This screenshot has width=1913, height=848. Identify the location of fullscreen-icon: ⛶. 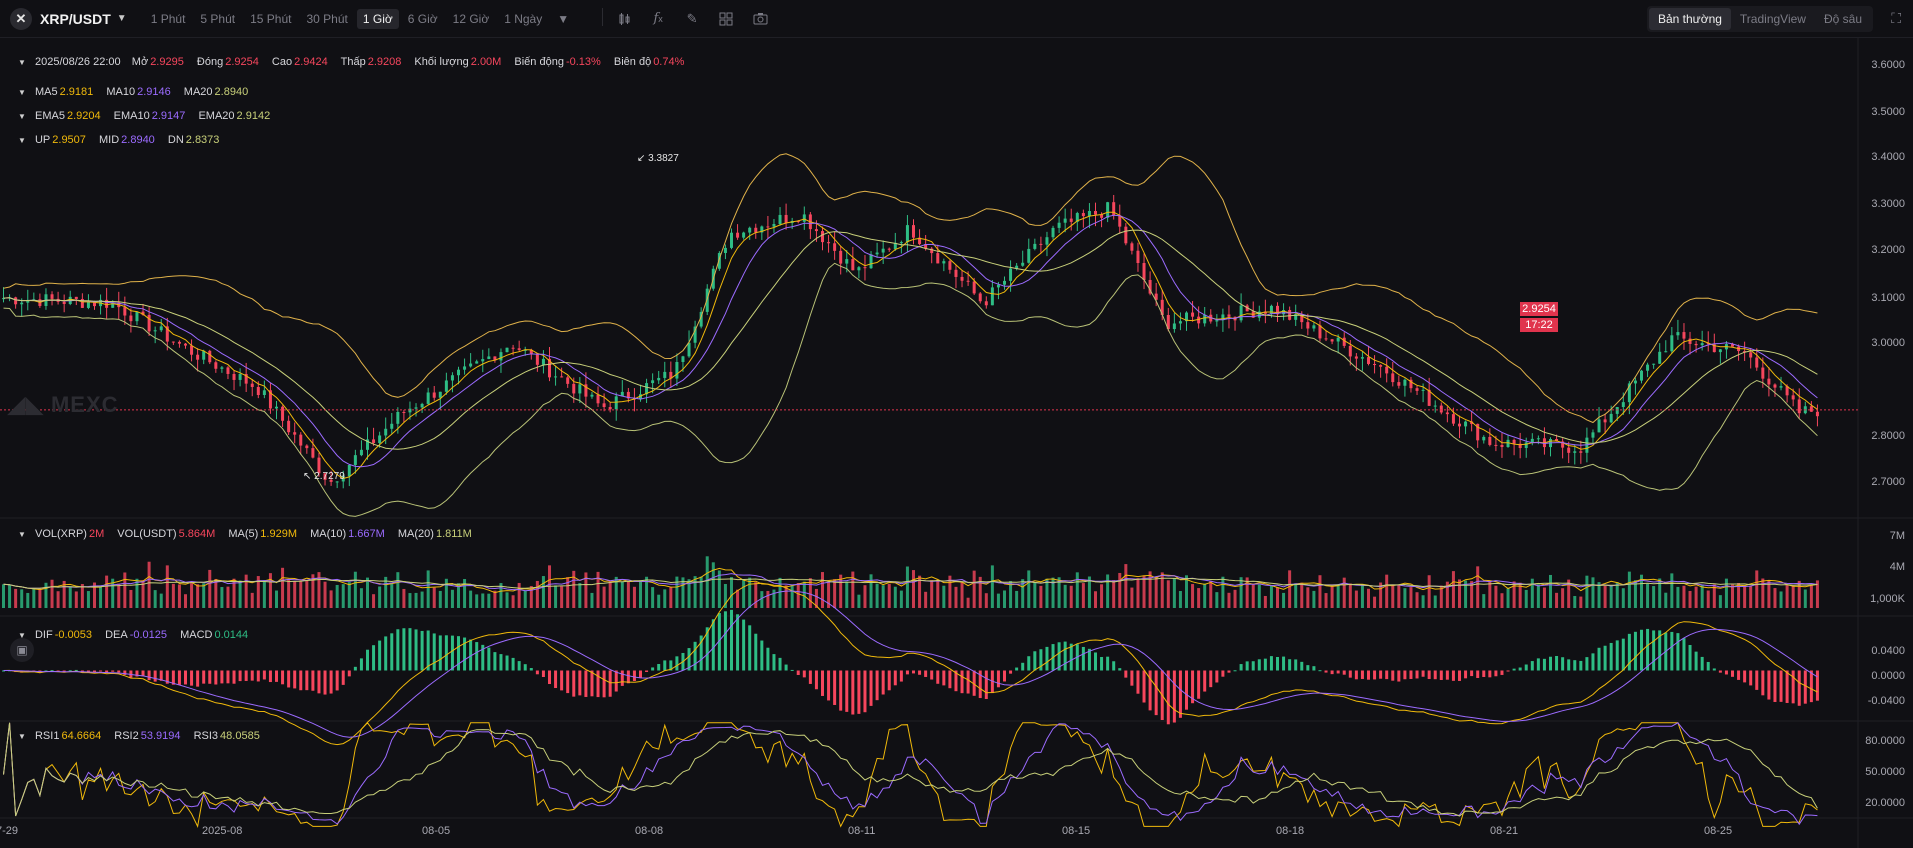
(1896, 18).